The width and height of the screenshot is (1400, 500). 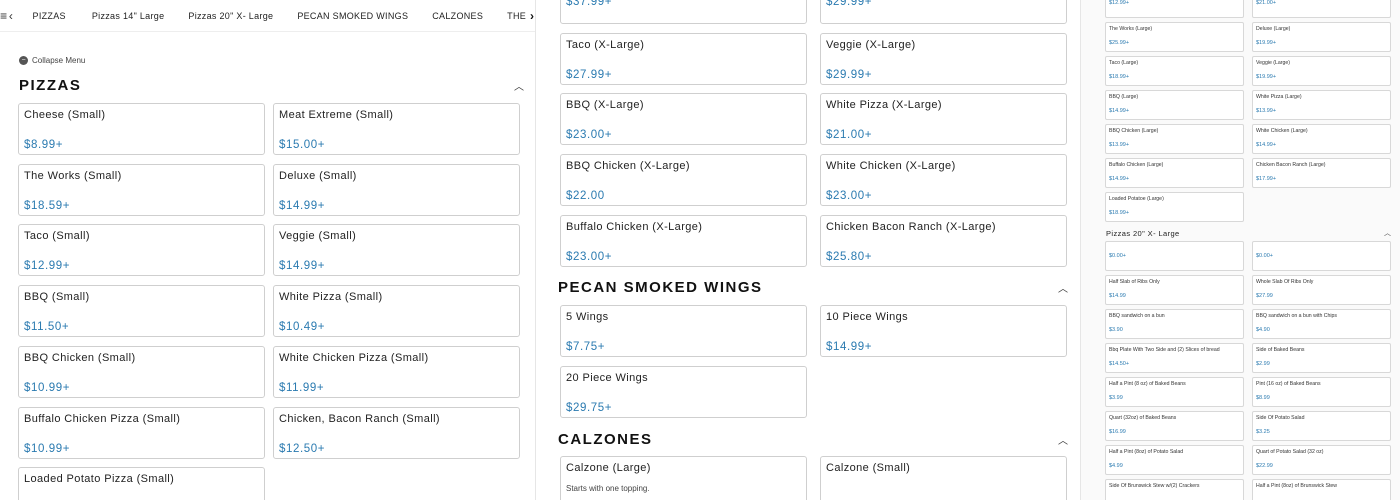 What do you see at coordinates (141, 483) in the screenshot?
I see `menu-item-card: Loaded Potato Pizza (Small)` at bounding box center [141, 483].